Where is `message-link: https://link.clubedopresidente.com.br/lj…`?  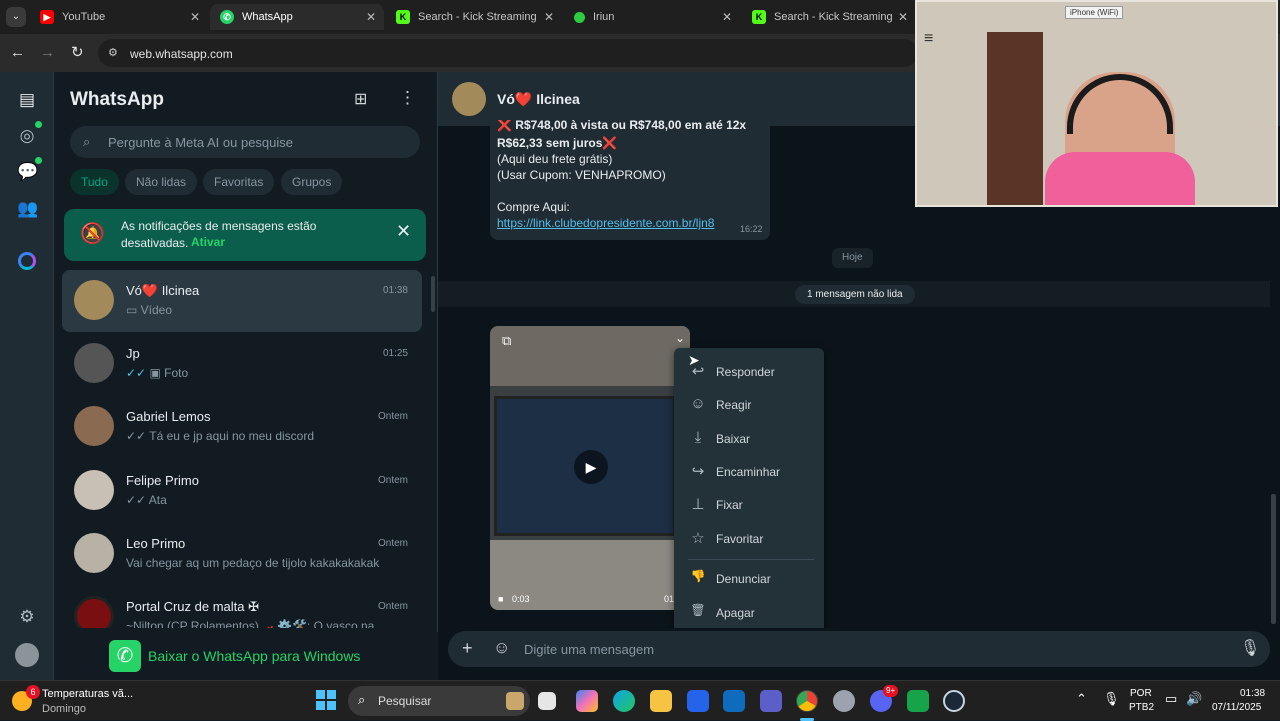
message-link: https://link.clubedopresidente.com.br/lj… is located at coordinates (605, 223).